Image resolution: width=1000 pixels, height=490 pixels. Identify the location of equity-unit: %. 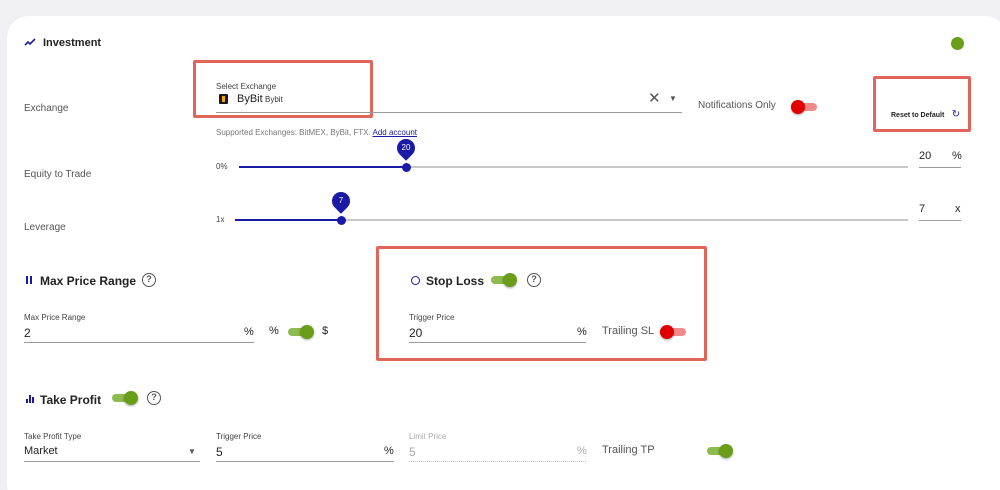
(957, 156).